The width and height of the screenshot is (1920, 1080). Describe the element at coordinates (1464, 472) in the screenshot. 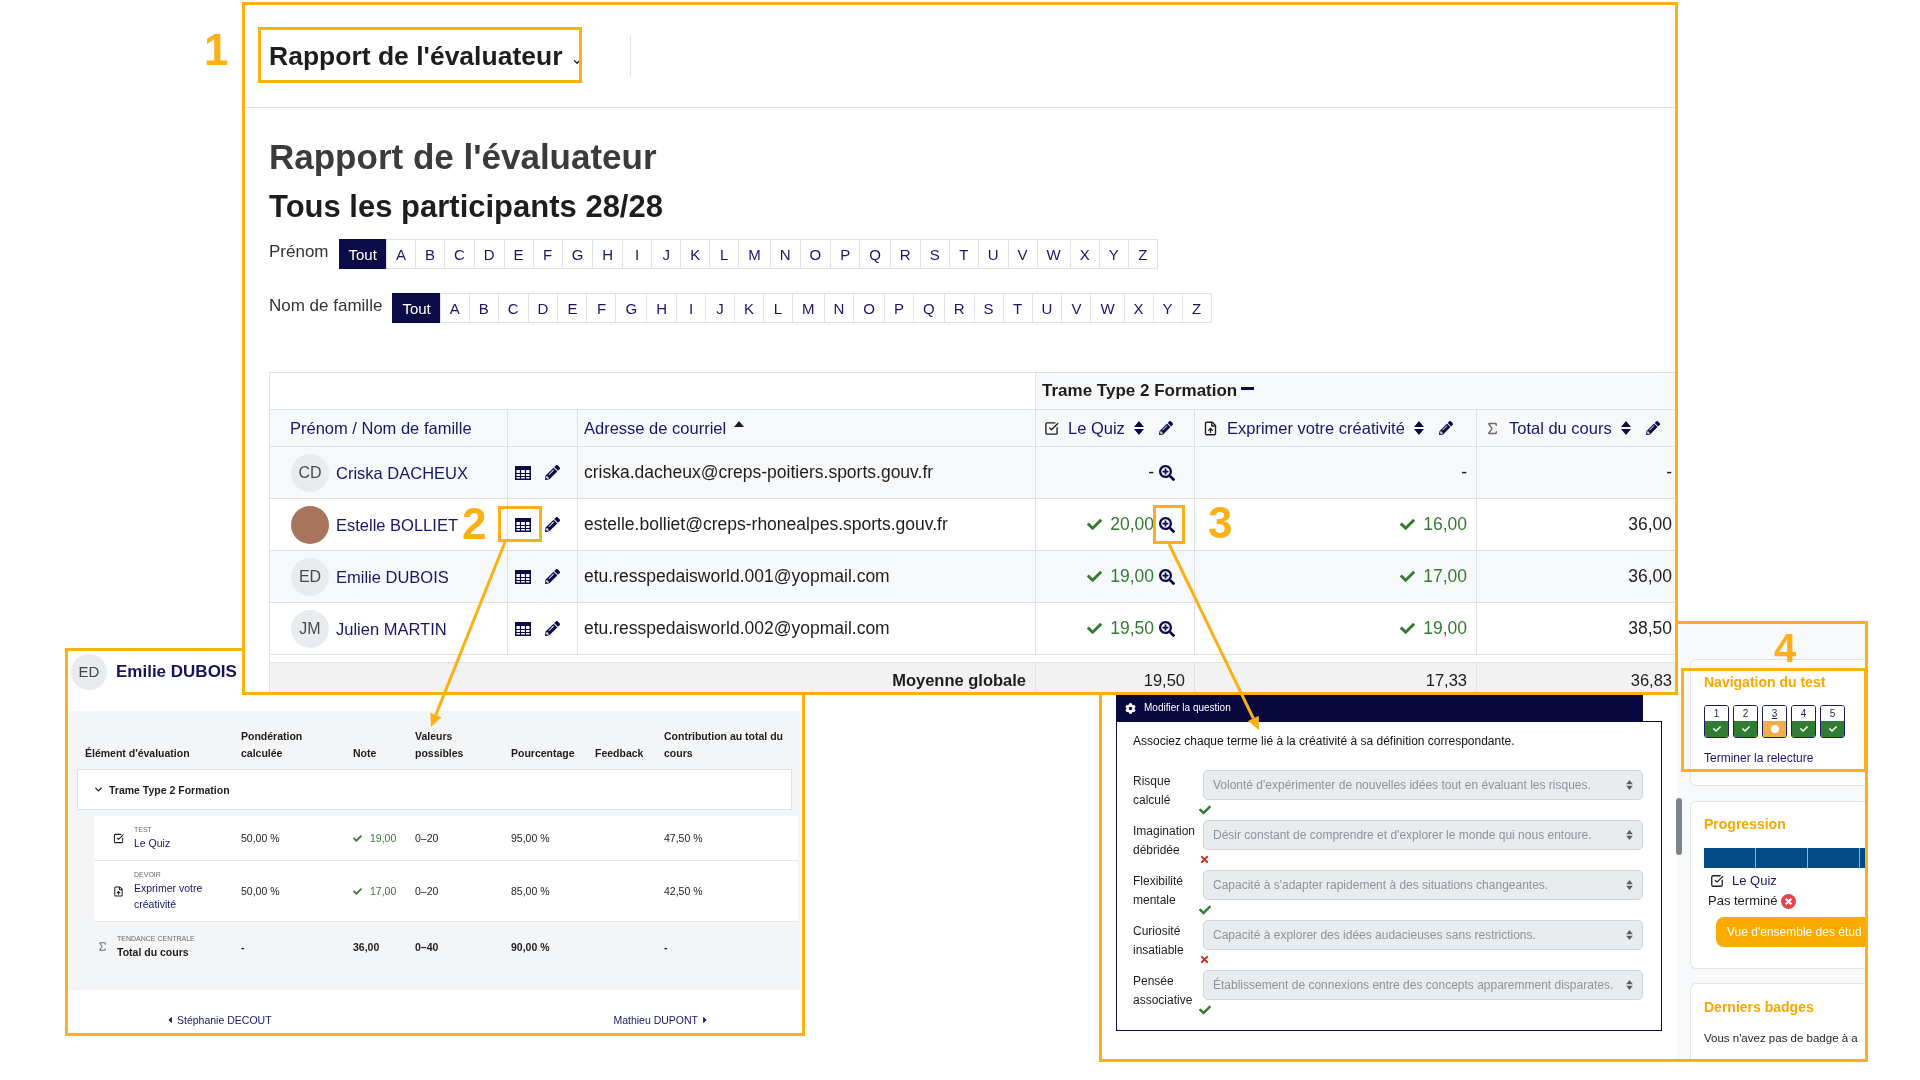

I see `grade-value: -` at that location.